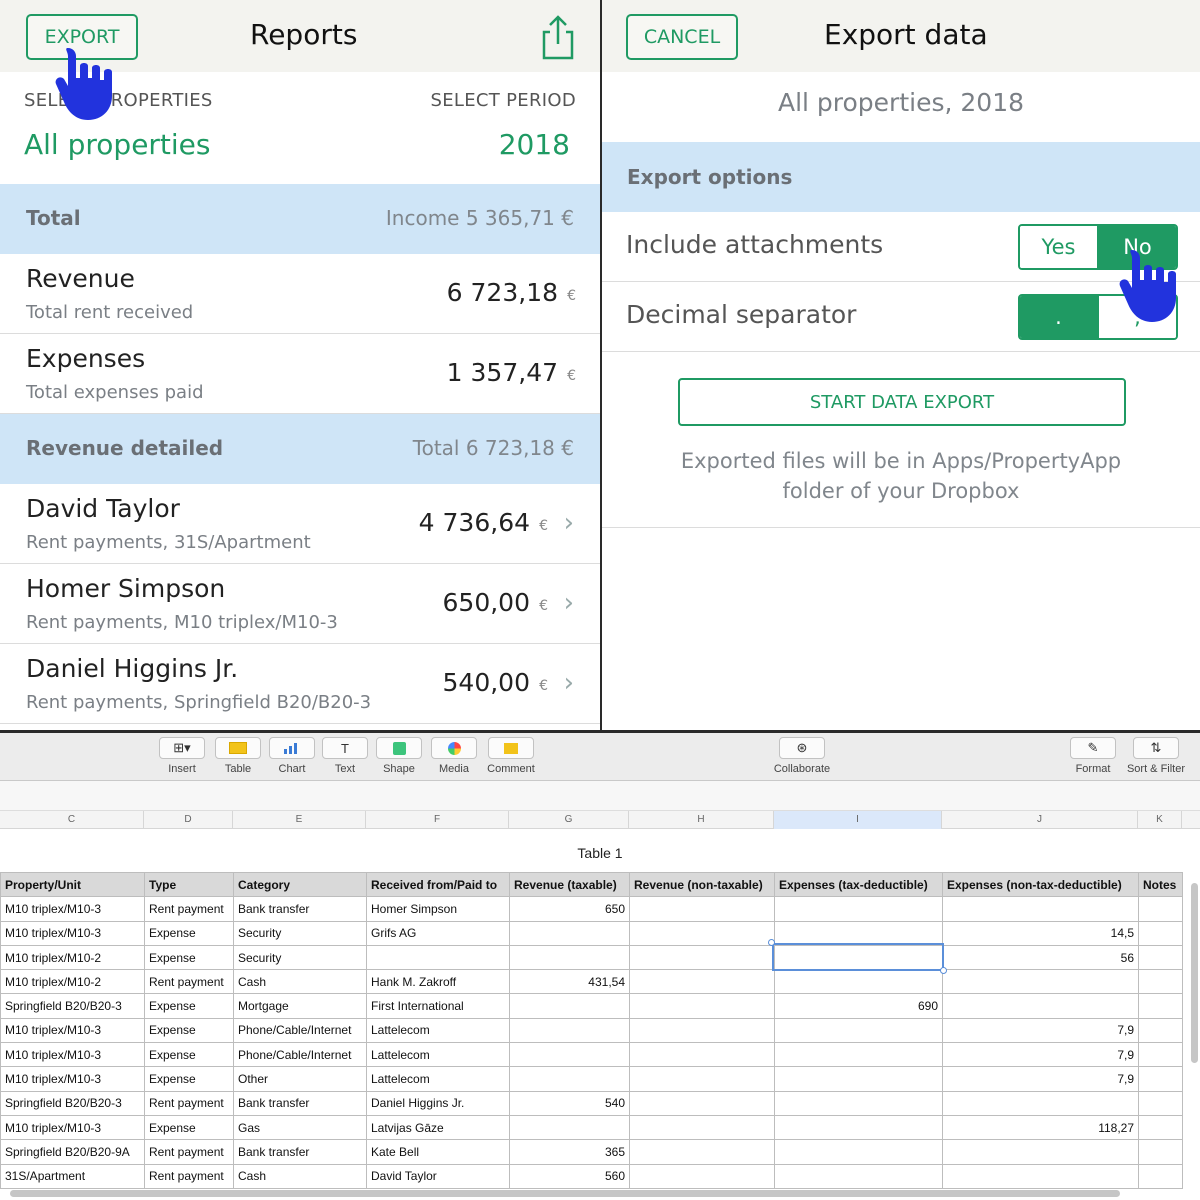 The image size is (1200, 1200). Describe the element at coordinates (72, 982) in the screenshot. I see `table-cell: M10 triplex/M10-2` at that location.